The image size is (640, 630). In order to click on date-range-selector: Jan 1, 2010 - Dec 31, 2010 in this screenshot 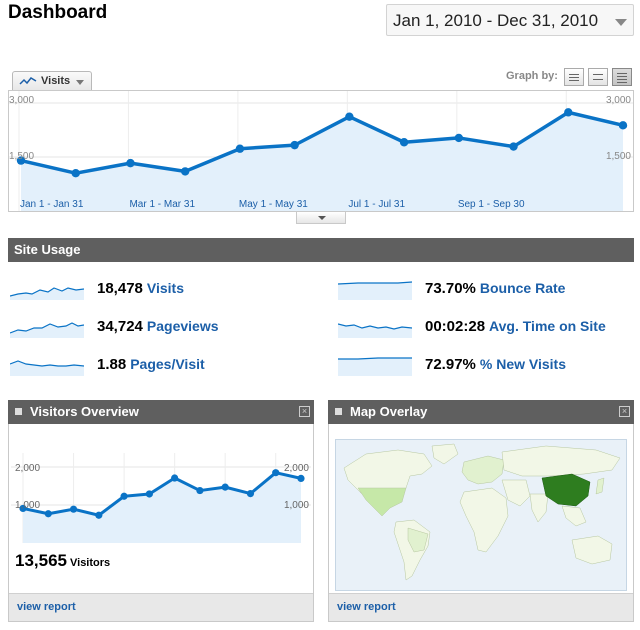, I will do `click(510, 20)`.